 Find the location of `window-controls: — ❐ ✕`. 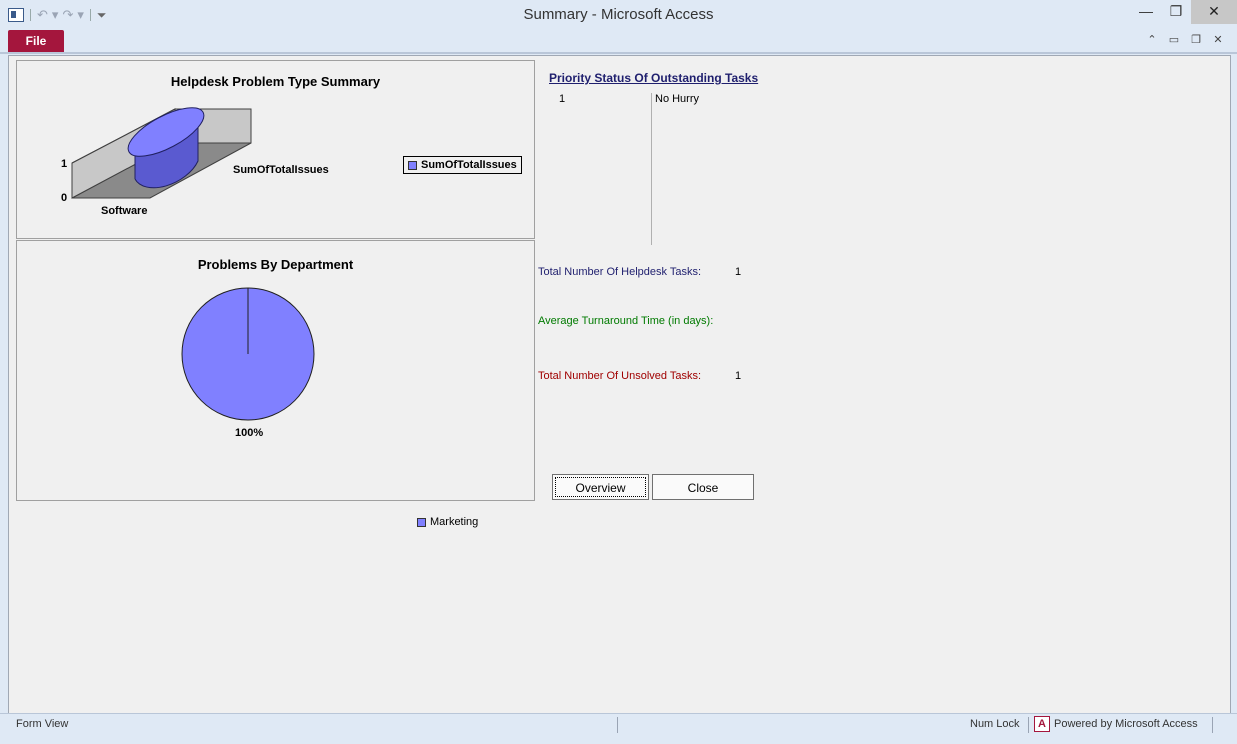

window-controls: — ❐ ✕ is located at coordinates (1184, 12).